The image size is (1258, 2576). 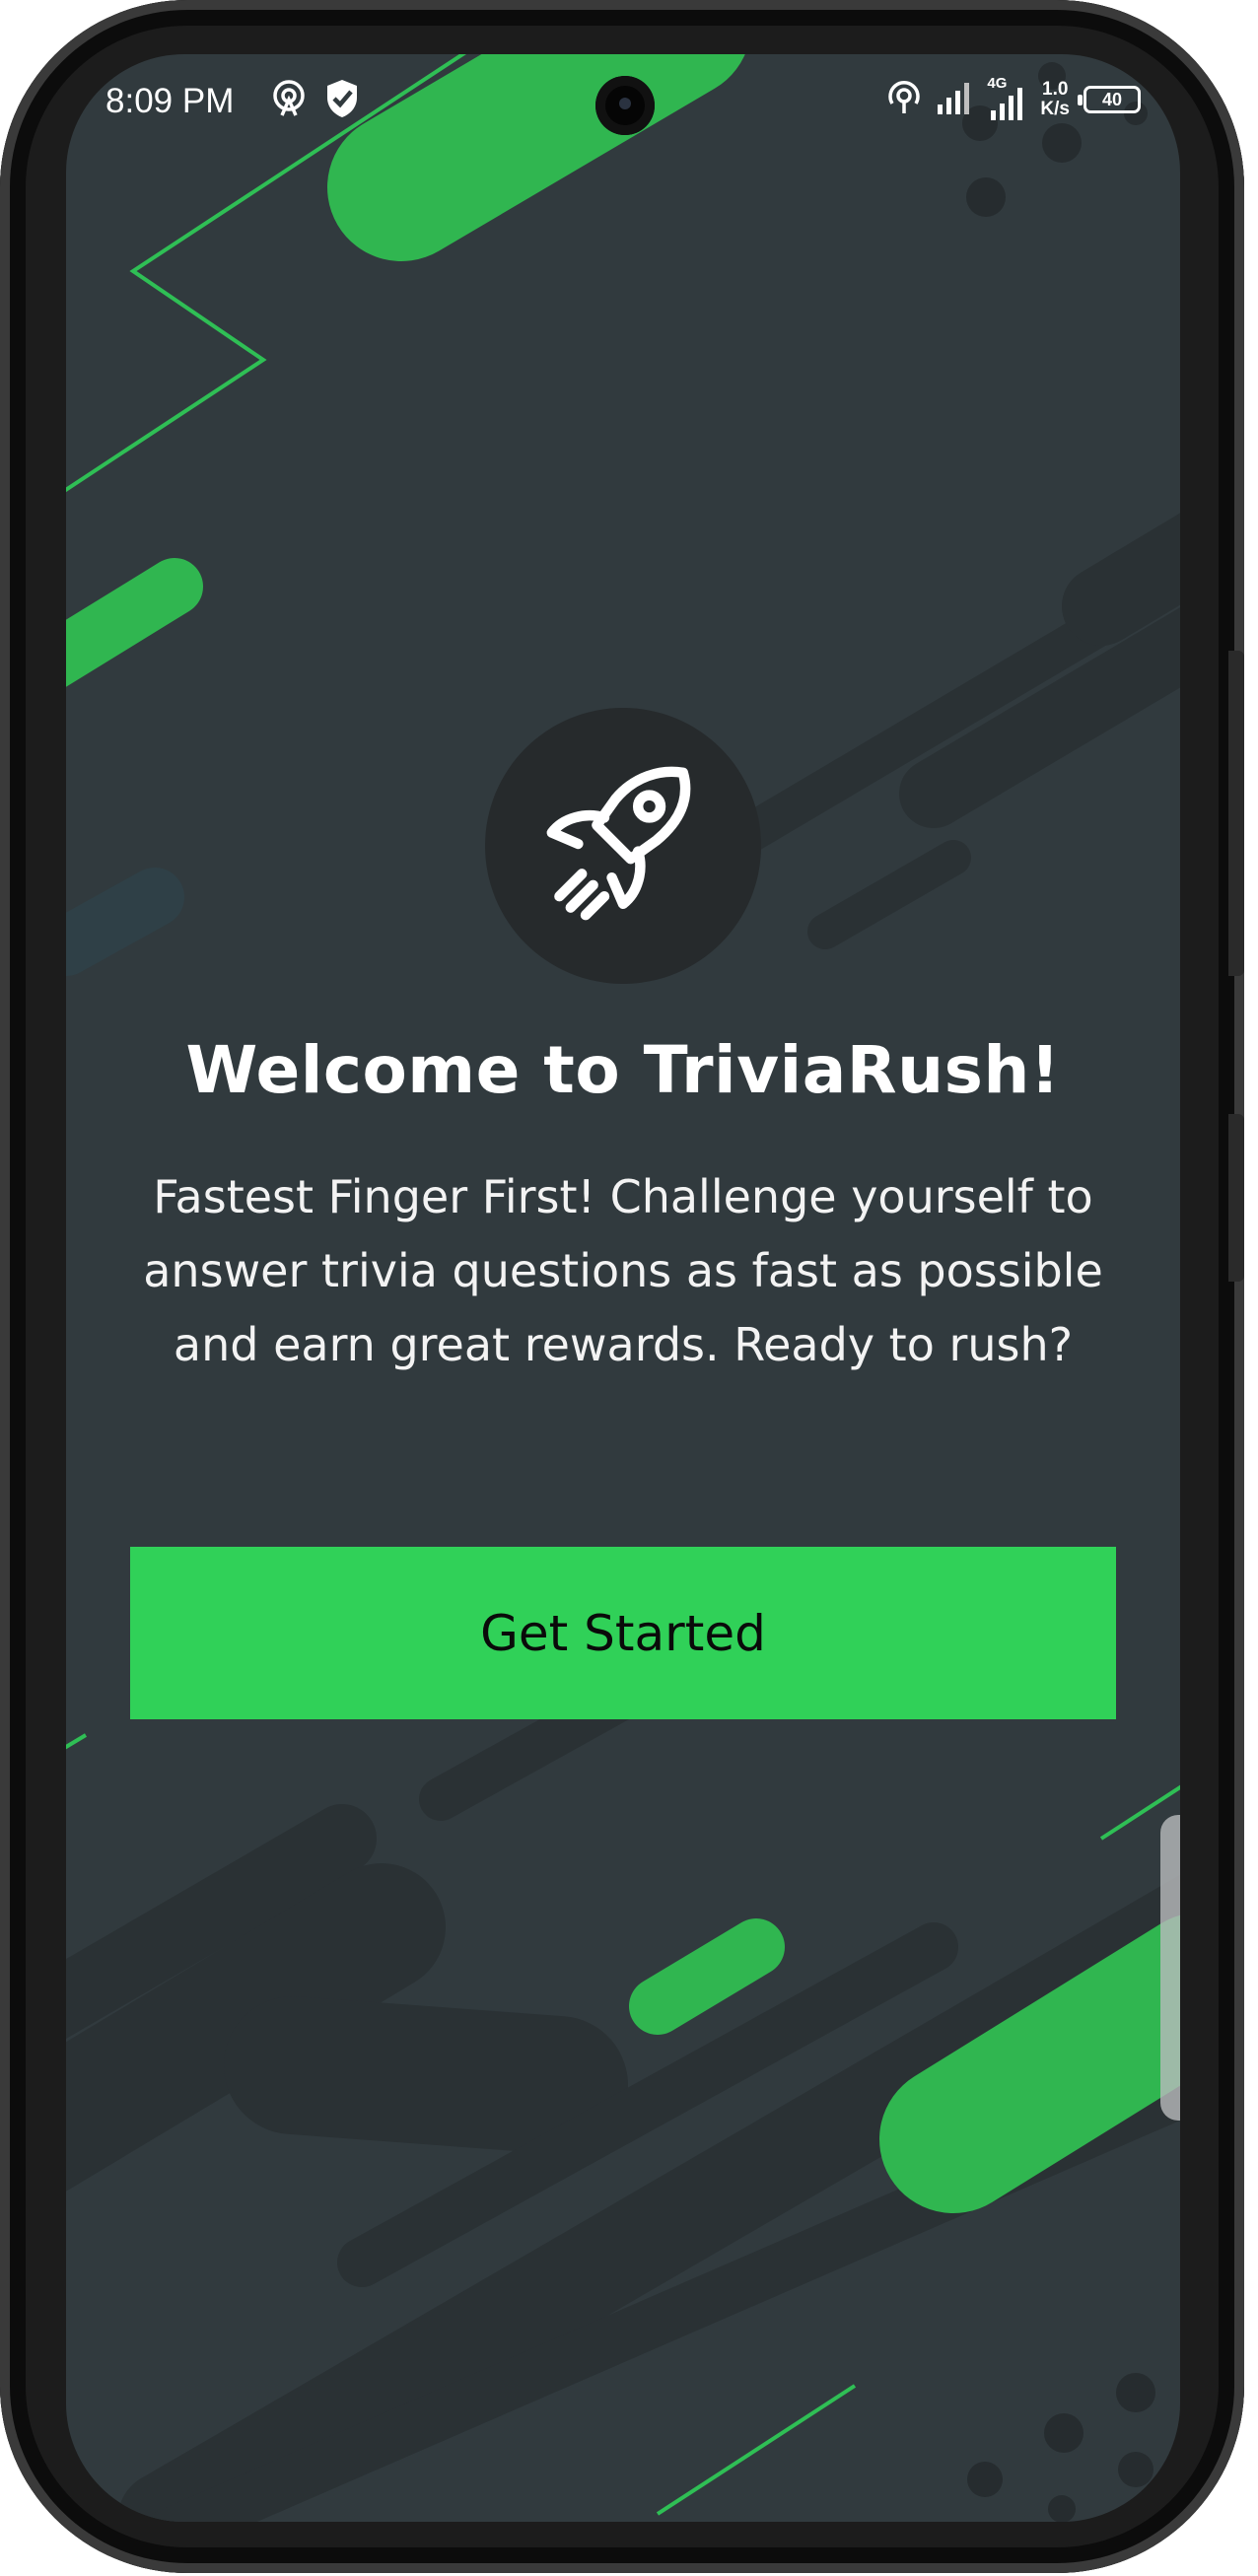 I want to click on rocket-icon, so click(x=623, y=845).